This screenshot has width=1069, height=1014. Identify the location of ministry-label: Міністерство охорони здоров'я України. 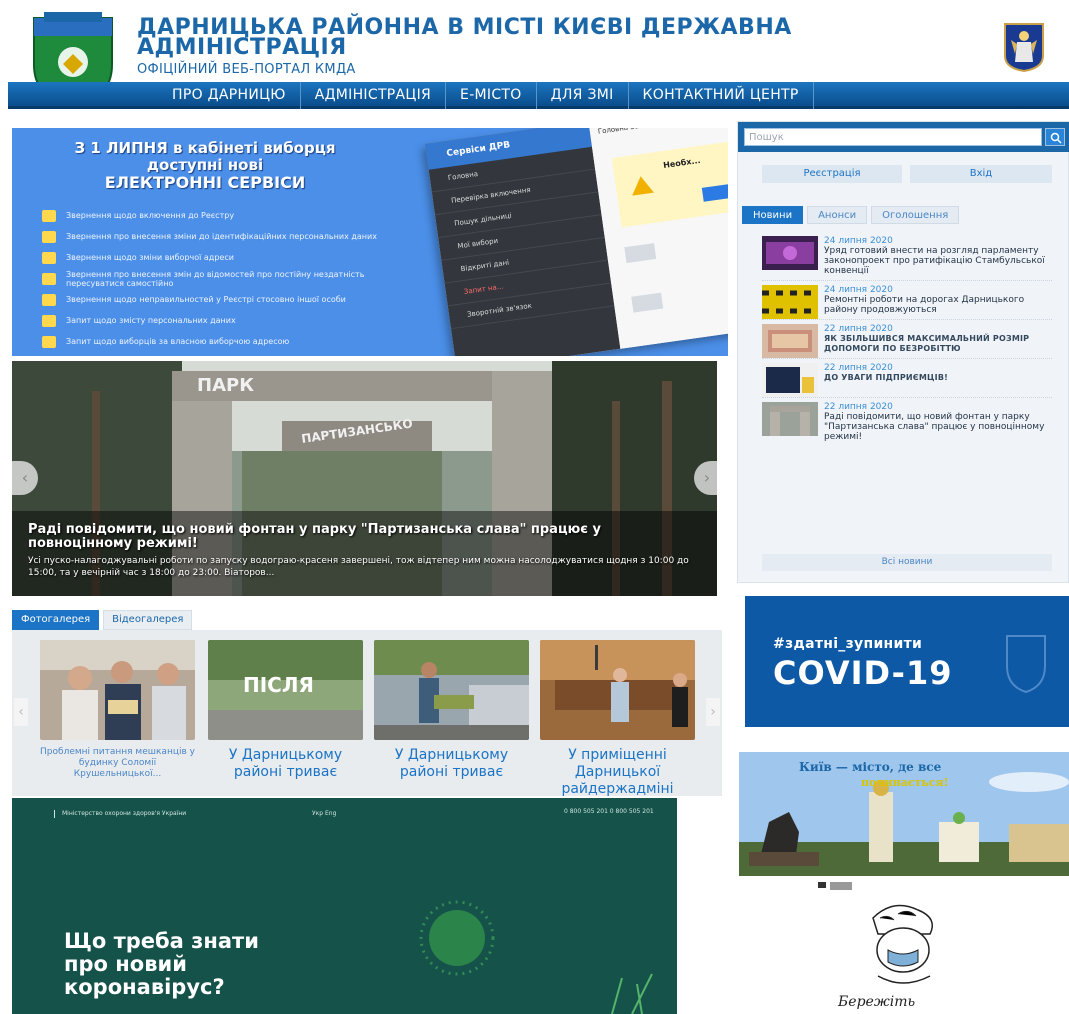
(124, 813).